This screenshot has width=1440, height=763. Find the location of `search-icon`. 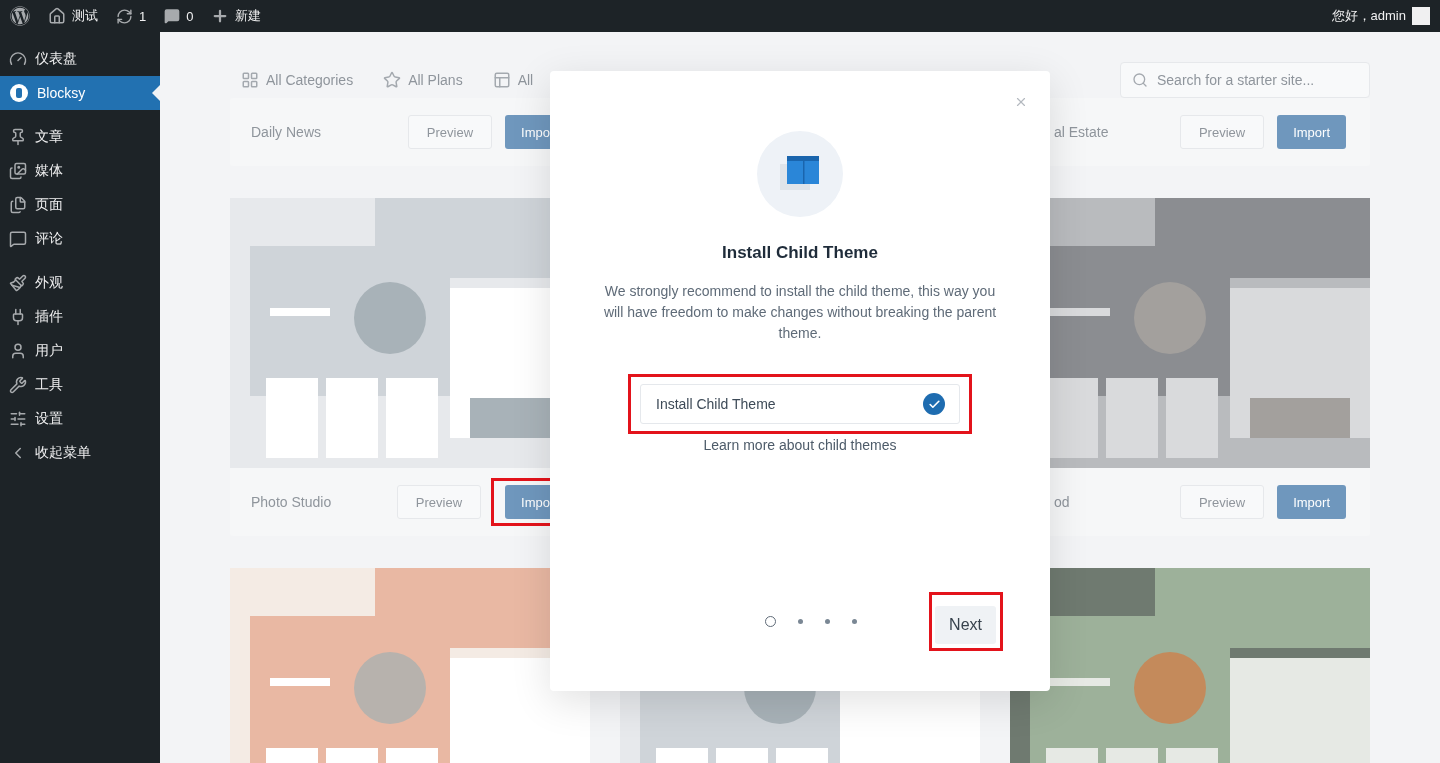

search-icon is located at coordinates (1140, 80).